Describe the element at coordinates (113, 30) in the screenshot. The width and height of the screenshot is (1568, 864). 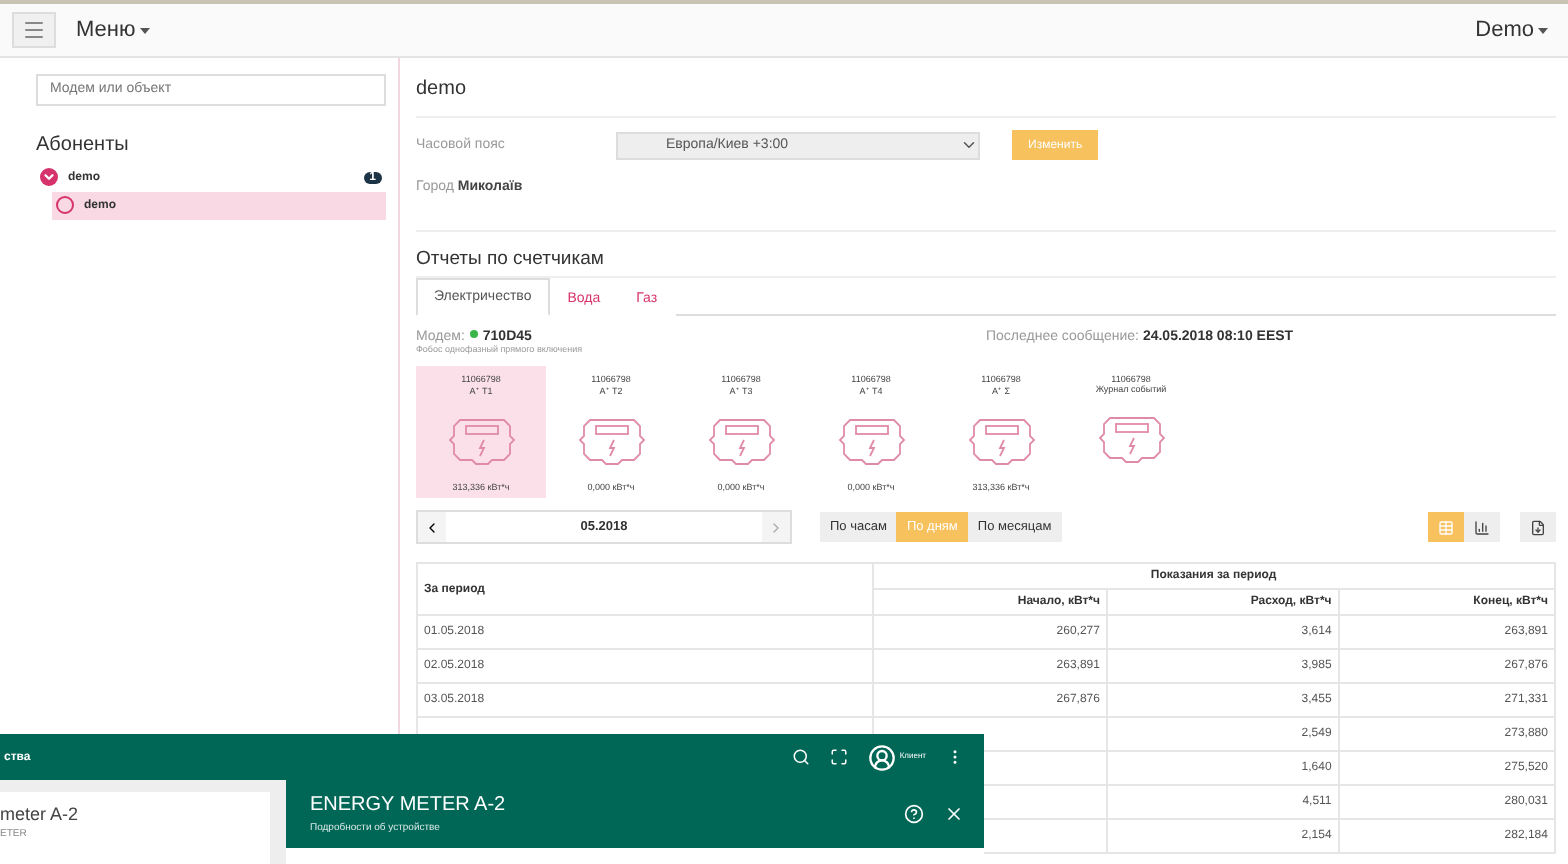
I see `menu-dropdown: Меню` at that location.